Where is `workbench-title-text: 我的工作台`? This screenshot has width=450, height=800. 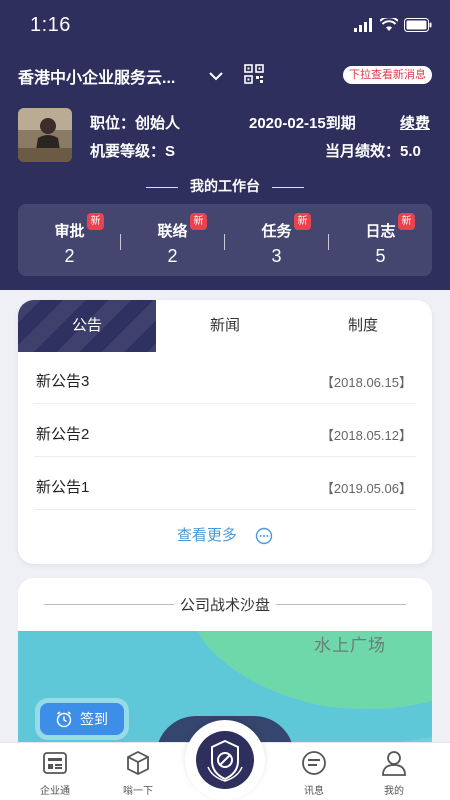 workbench-title-text: 我的工作台 is located at coordinates (225, 186).